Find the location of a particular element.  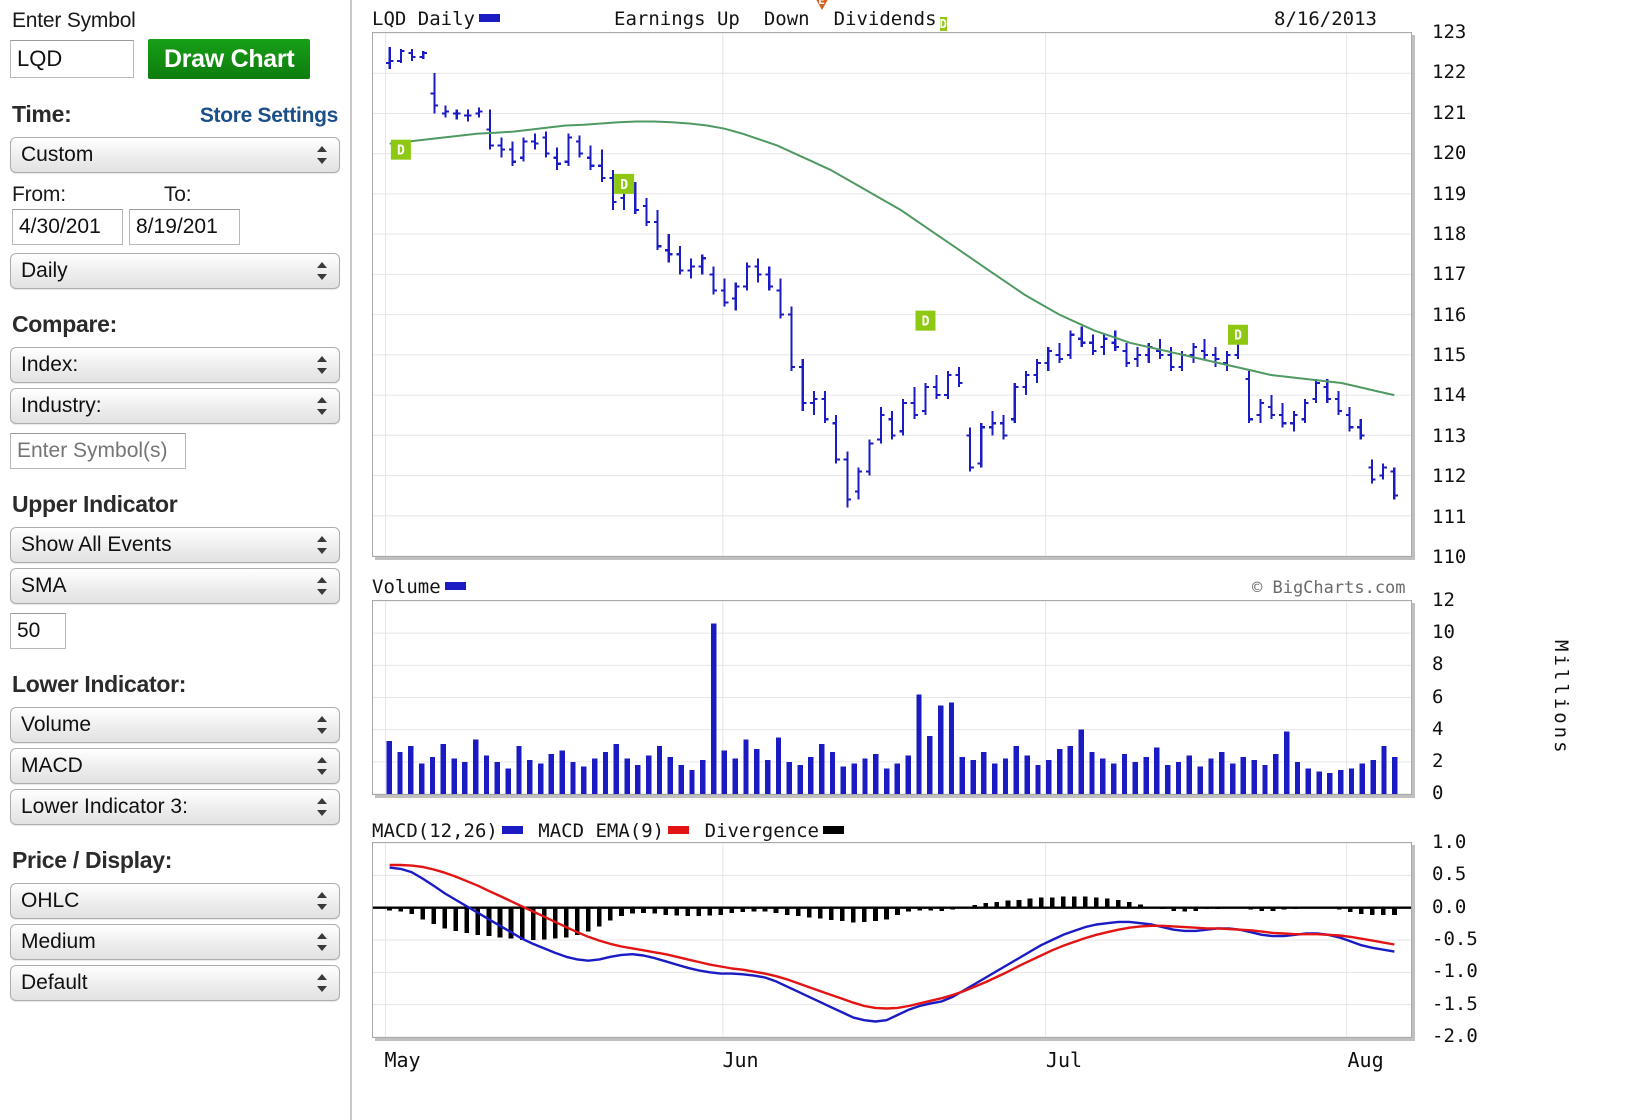

frequency-value: Daily is located at coordinates (44, 270).